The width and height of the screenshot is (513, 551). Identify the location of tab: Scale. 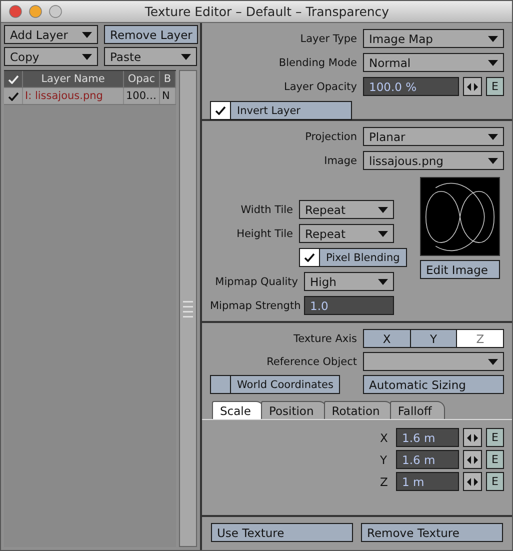
(238, 410).